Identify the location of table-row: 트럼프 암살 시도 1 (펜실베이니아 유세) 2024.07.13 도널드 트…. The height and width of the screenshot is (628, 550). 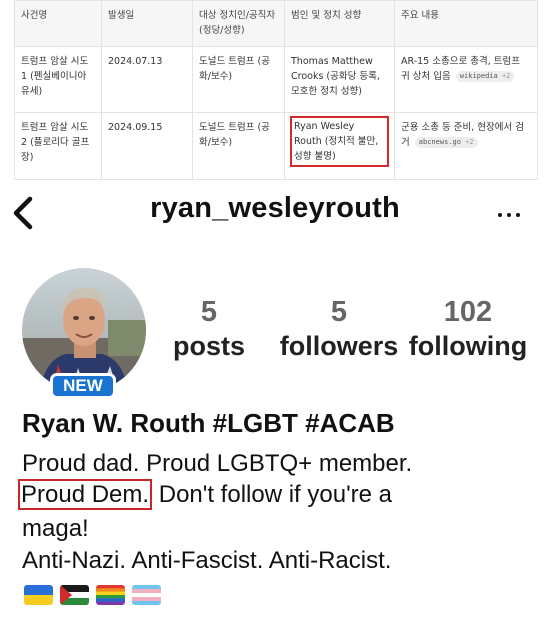
(276, 79).